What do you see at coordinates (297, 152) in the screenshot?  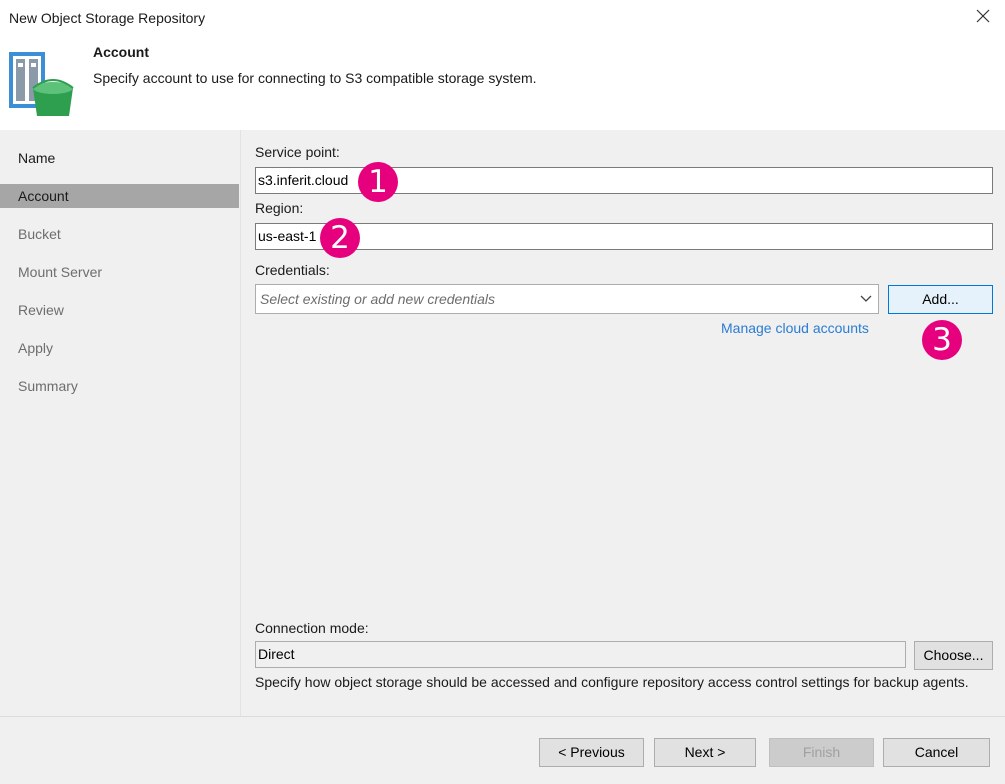 I see `service-point-label: Service point:` at bounding box center [297, 152].